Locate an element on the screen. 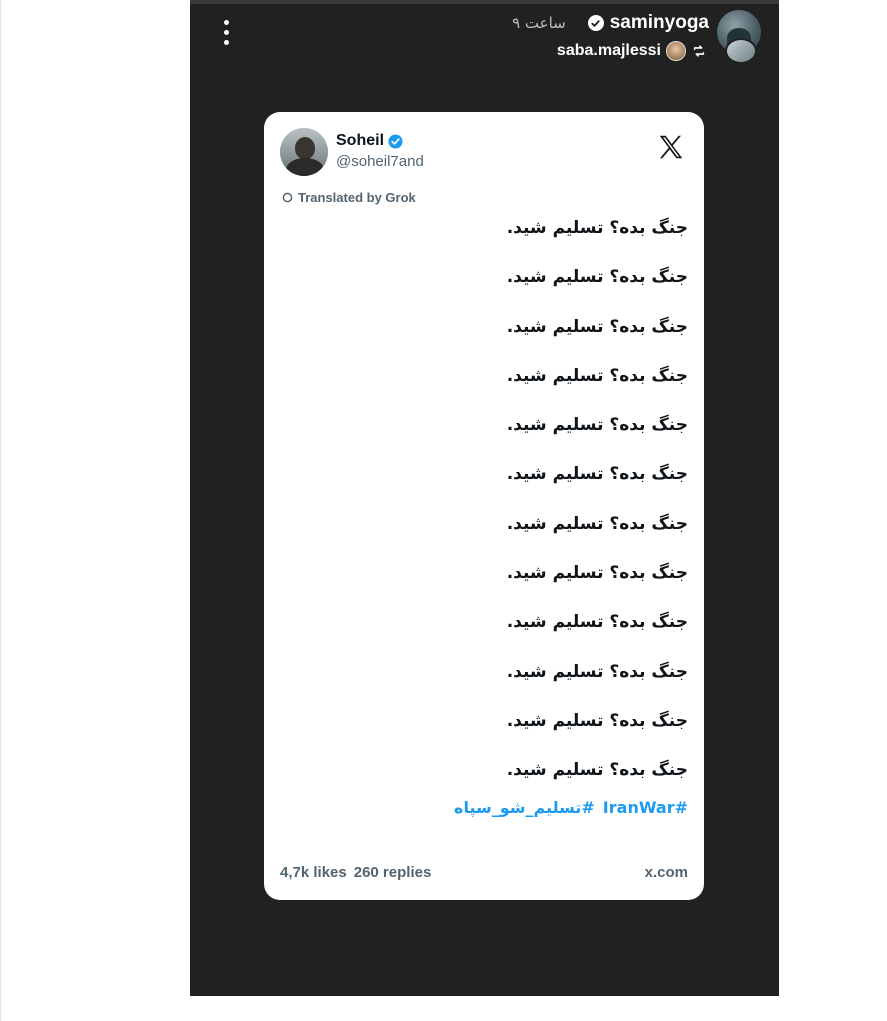 This screenshot has width=887, height=1021. translation-notice: Translated by Grok is located at coordinates (349, 197).